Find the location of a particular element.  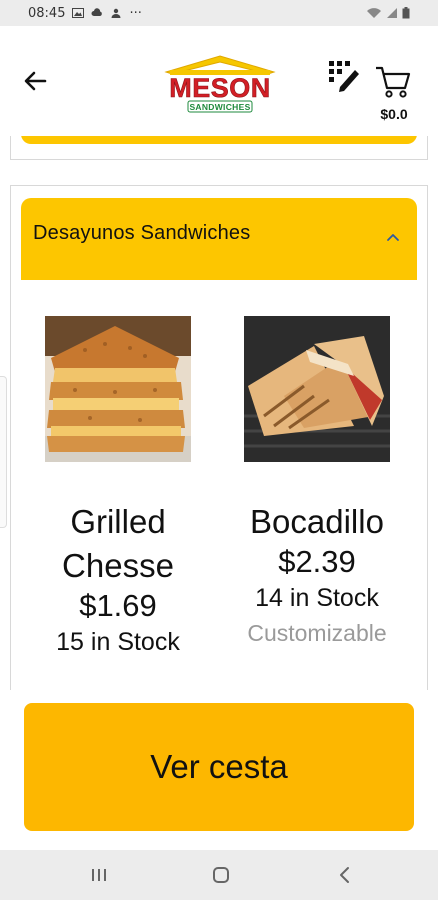

meson-logo: MESON SANDWICHES is located at coordinates (220, 86).